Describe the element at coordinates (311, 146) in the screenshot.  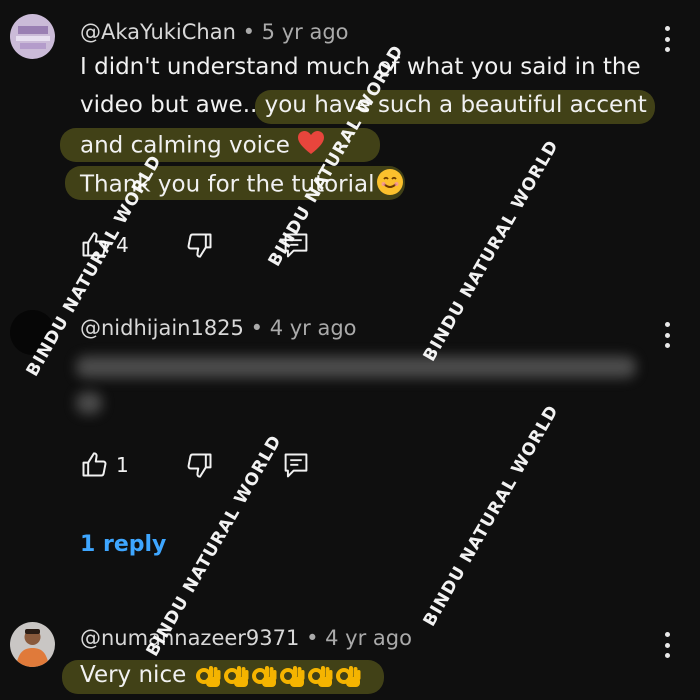
I see `red-heart-emoji` at that location.